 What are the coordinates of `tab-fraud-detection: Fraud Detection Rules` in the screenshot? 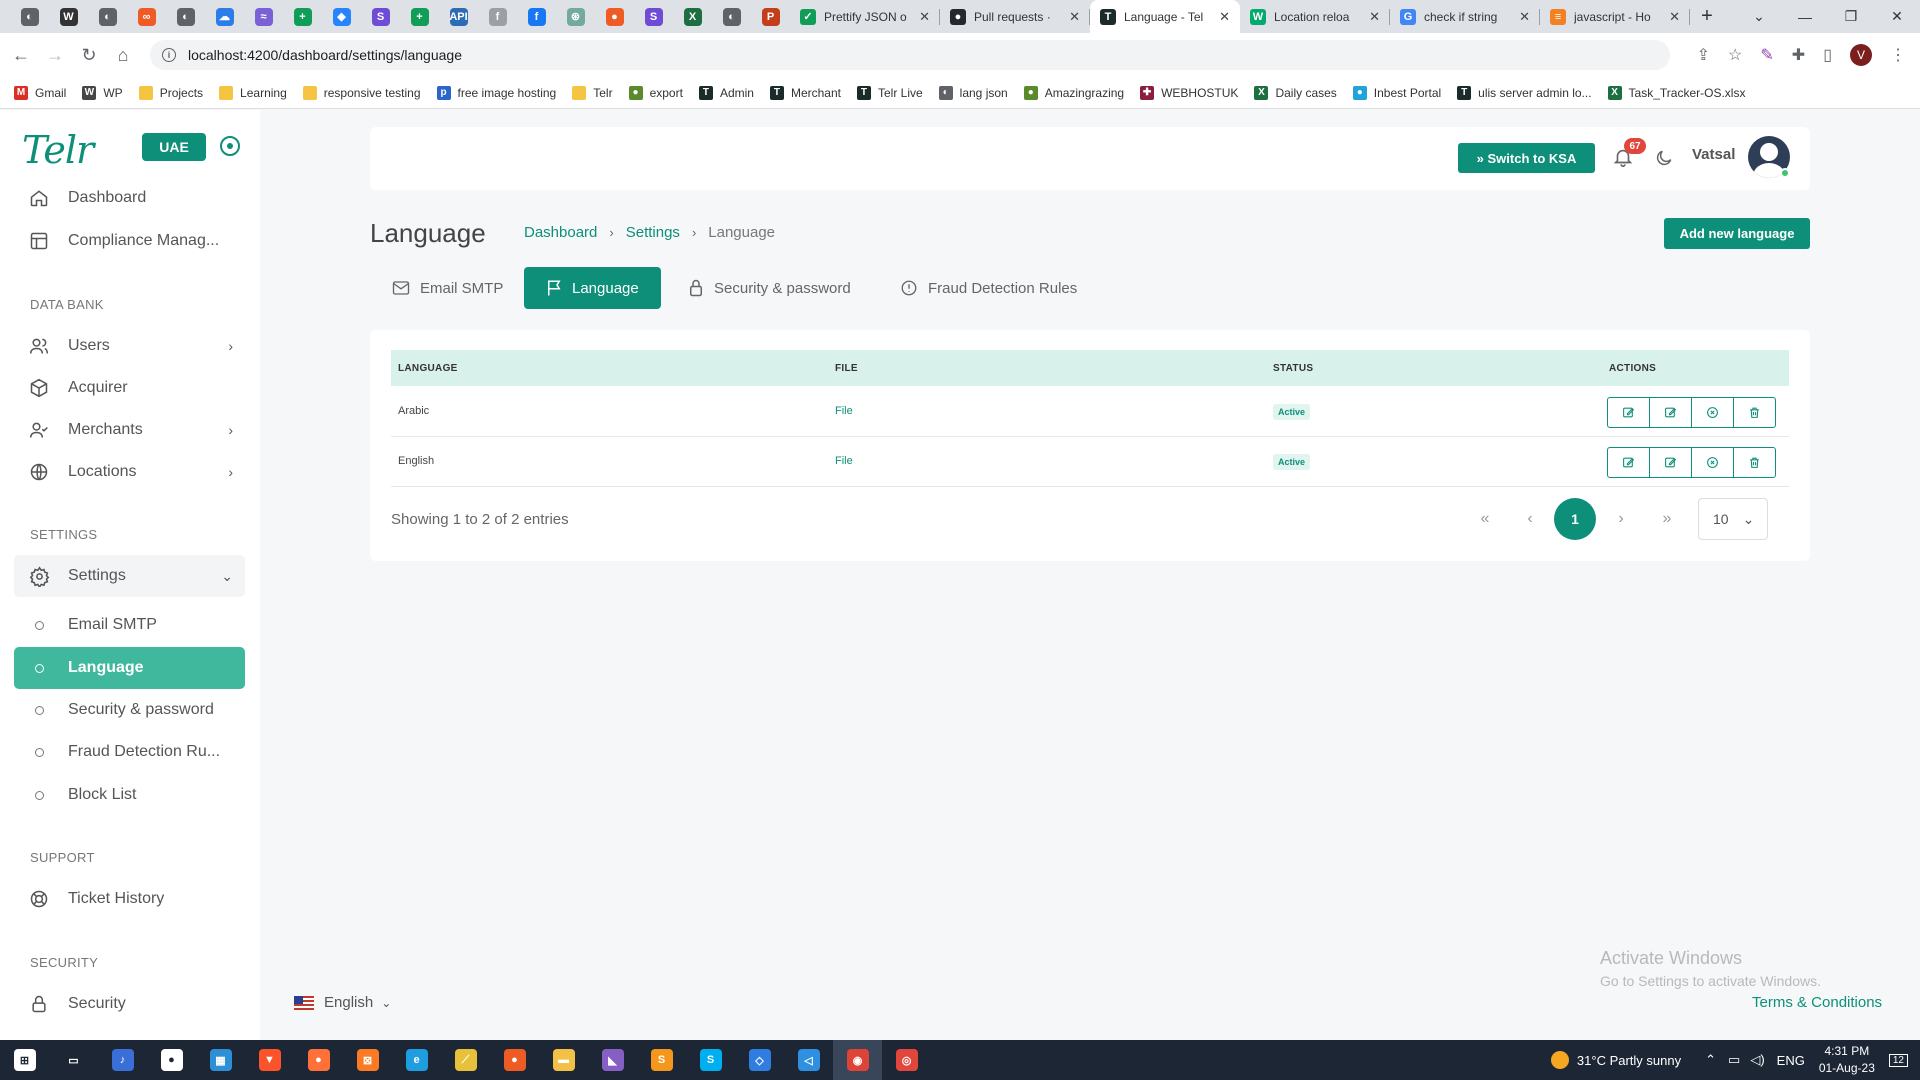 It's located at (988, 288).